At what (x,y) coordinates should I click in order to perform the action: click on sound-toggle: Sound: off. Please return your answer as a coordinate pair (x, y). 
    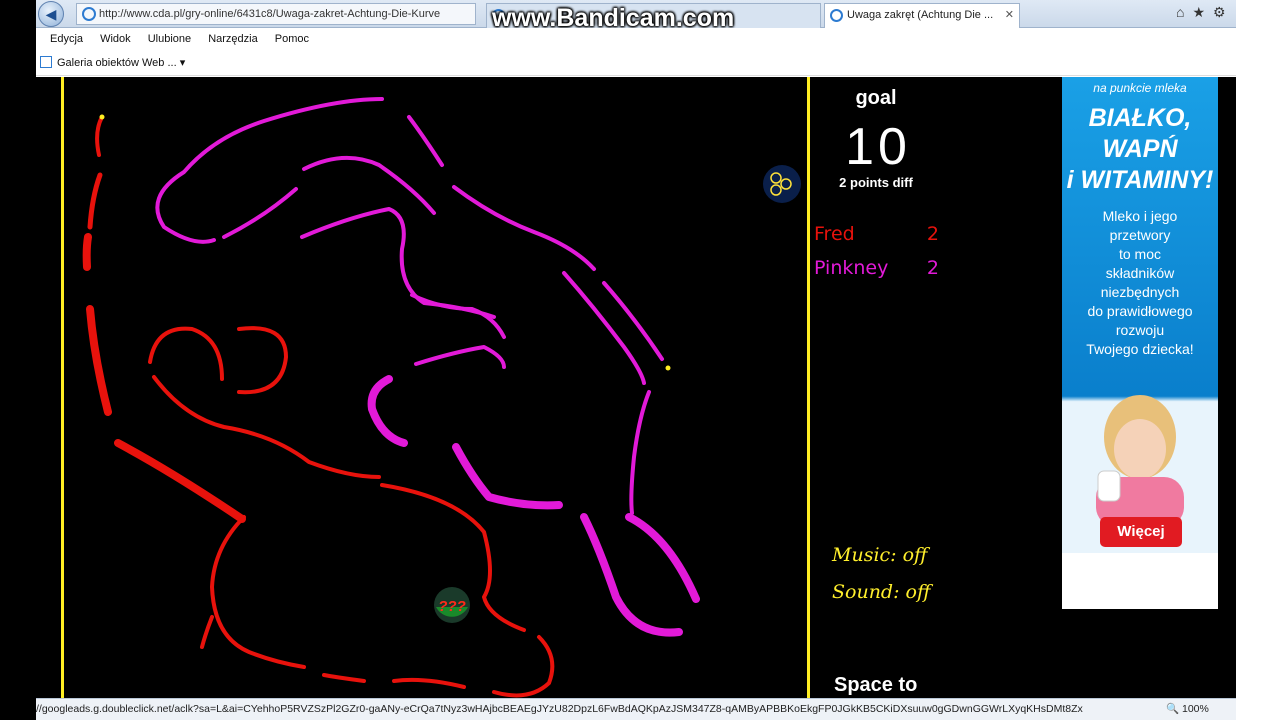
    Looking at the image, I should click on (881, 592).